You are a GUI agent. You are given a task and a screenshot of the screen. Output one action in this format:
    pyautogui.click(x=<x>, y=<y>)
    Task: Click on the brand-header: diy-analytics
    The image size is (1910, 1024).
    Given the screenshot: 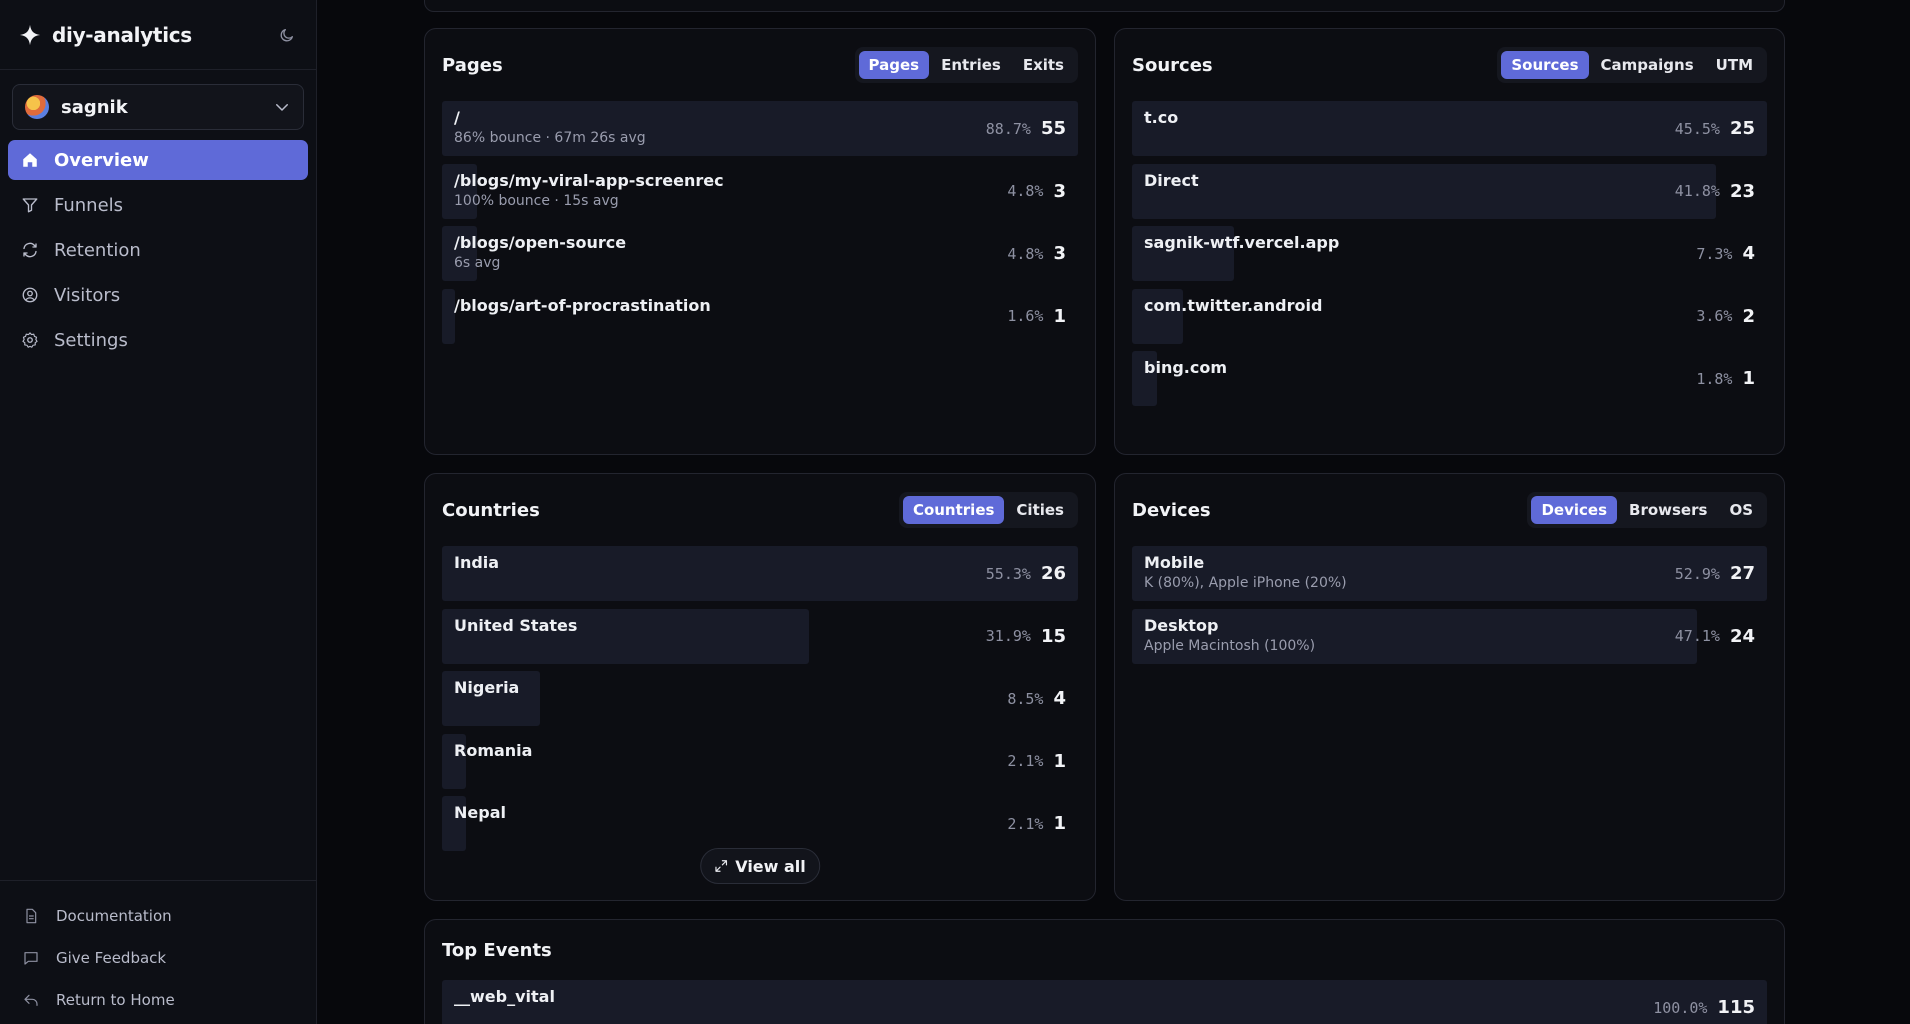 What is the action you would take?
    pyautogui.click(x=158, y=35)
    